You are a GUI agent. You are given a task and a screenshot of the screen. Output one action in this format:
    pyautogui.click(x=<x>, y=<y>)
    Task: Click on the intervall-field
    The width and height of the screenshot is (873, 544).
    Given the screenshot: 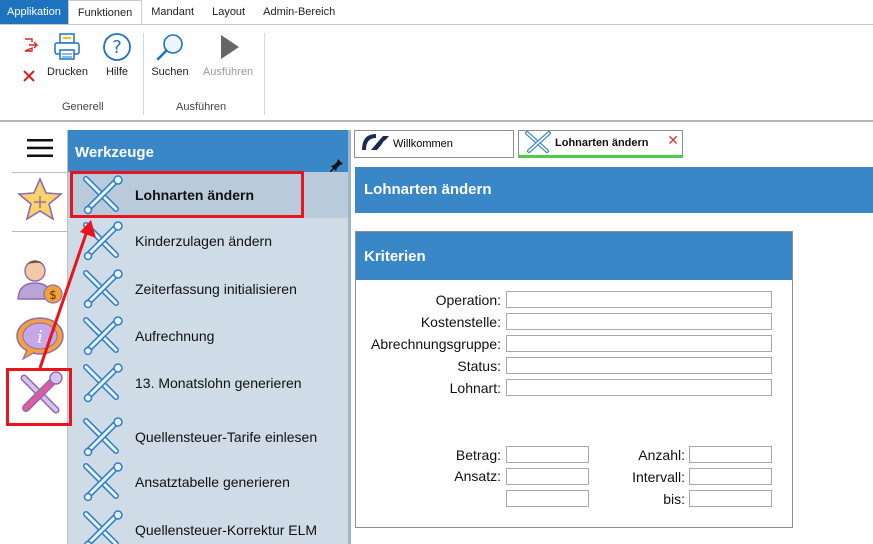 What is the action you would take?
    pyautogui.click(x=730, y=476)
    